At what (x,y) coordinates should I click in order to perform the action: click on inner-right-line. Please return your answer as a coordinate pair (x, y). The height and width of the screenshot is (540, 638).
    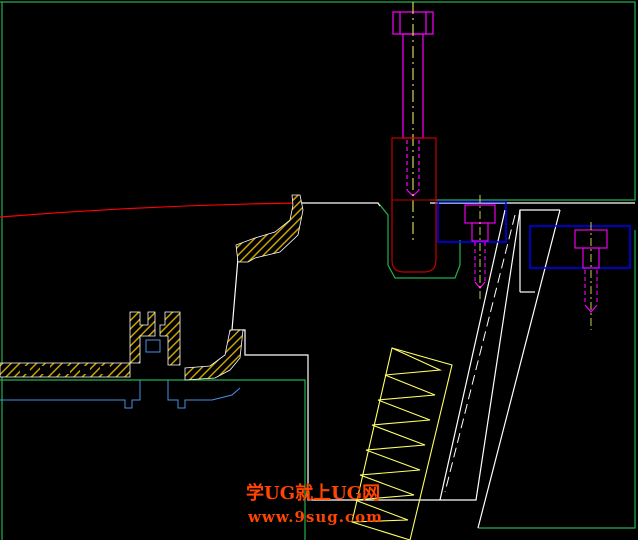
    Looking at the image, I should click on (204, 394).